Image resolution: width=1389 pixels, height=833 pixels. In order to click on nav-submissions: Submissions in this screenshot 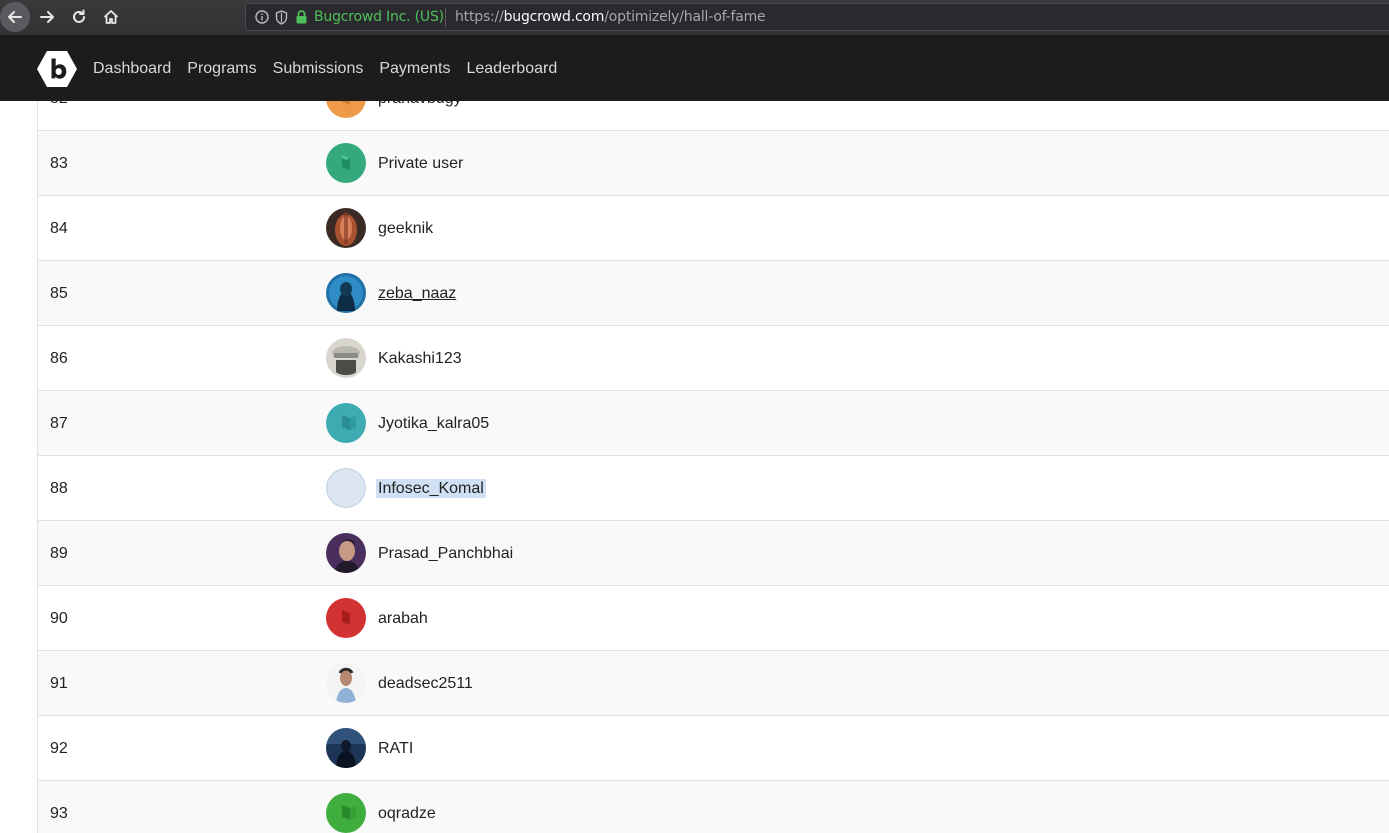, I will do `click(318, 69)`.